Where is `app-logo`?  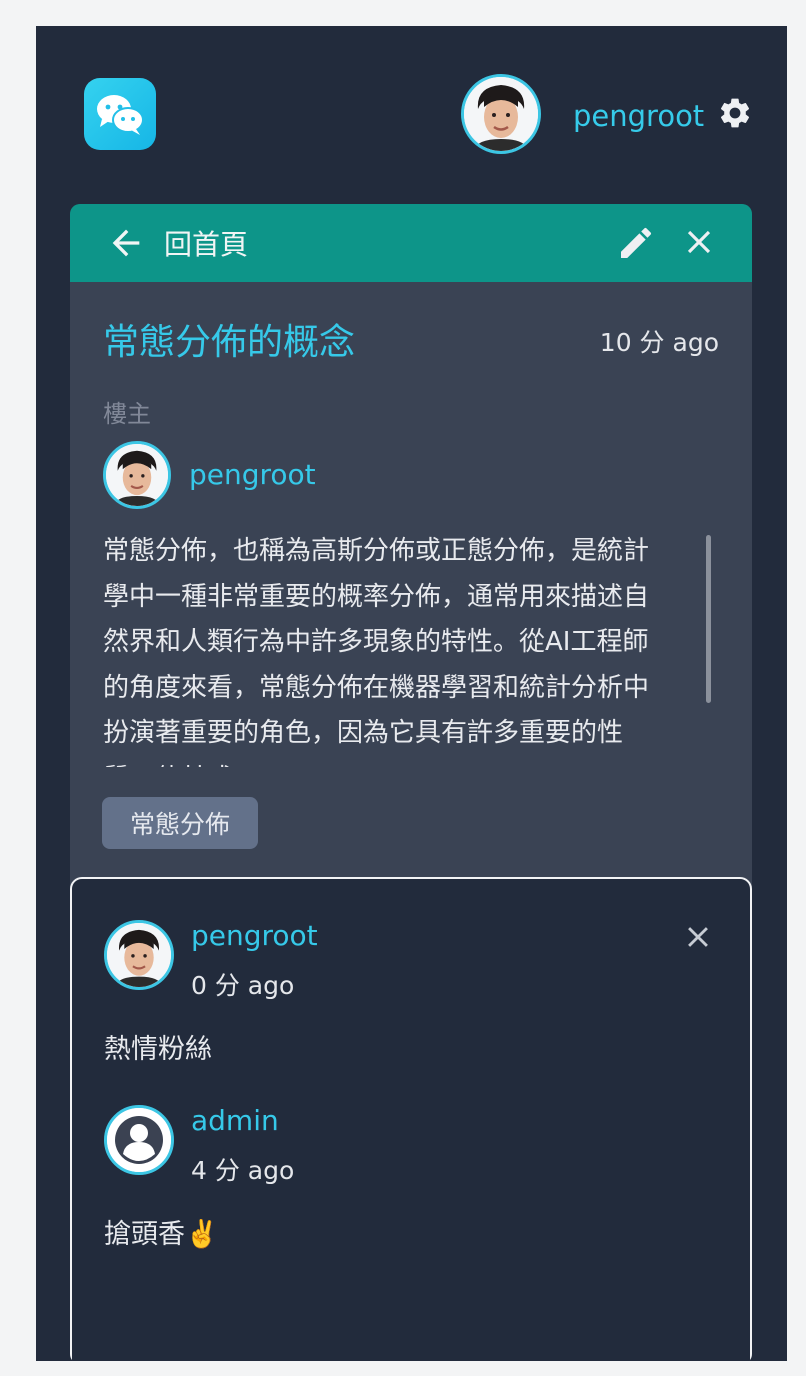 app-logo is located at coordinates (120, 114).